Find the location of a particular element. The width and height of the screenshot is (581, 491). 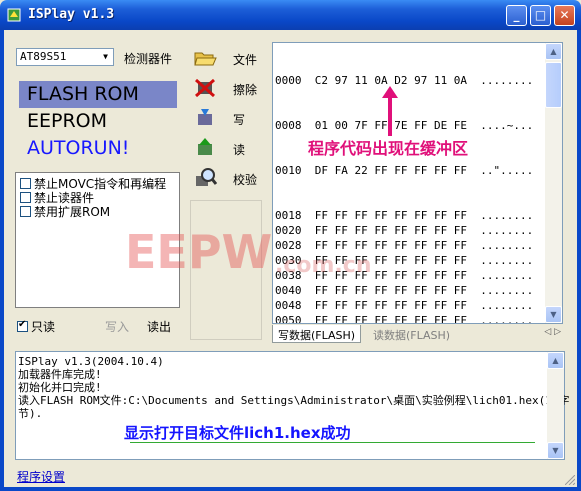

option-disable-movc: 禁止MOVC指令和再编程 is located at coordinates (93, 184).